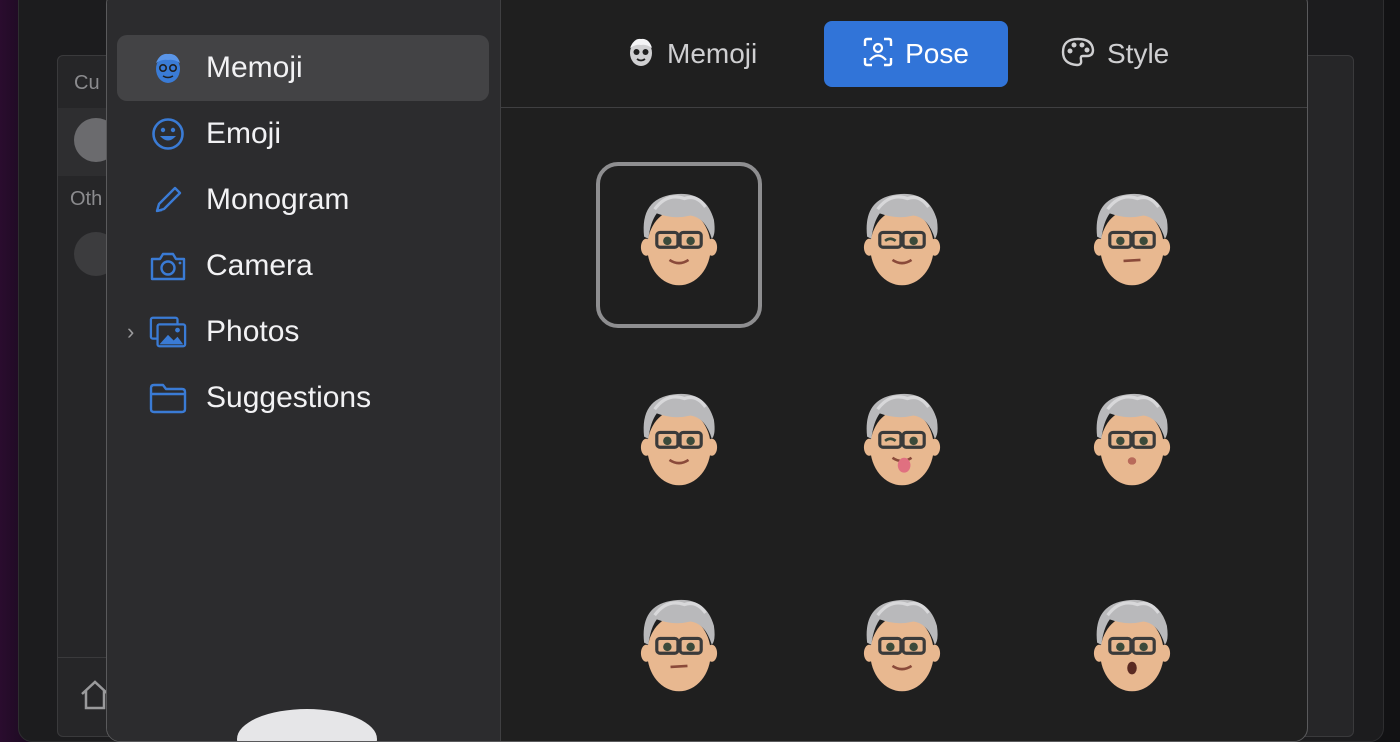  What do you see at coordinates (307, 725) in the screenshot?
I see `bottom-button-partial` at bounding box center [307, 725].